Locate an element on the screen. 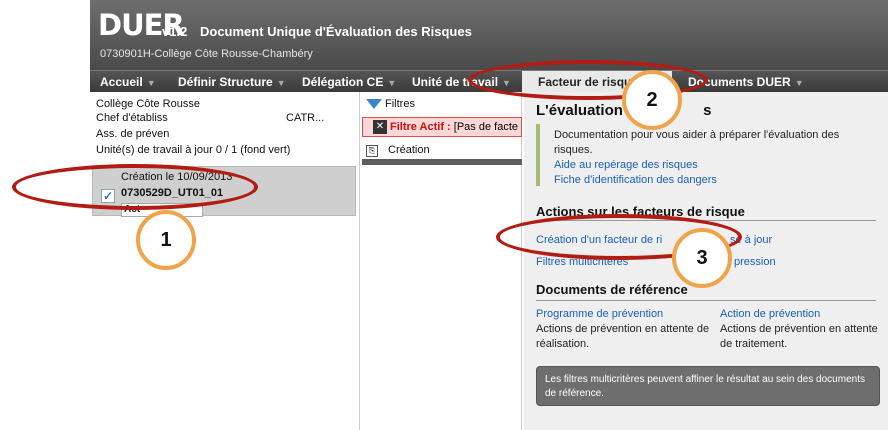 This screenshot has height=430, width=888. list-header-bar is located at coordinates (442, 162).